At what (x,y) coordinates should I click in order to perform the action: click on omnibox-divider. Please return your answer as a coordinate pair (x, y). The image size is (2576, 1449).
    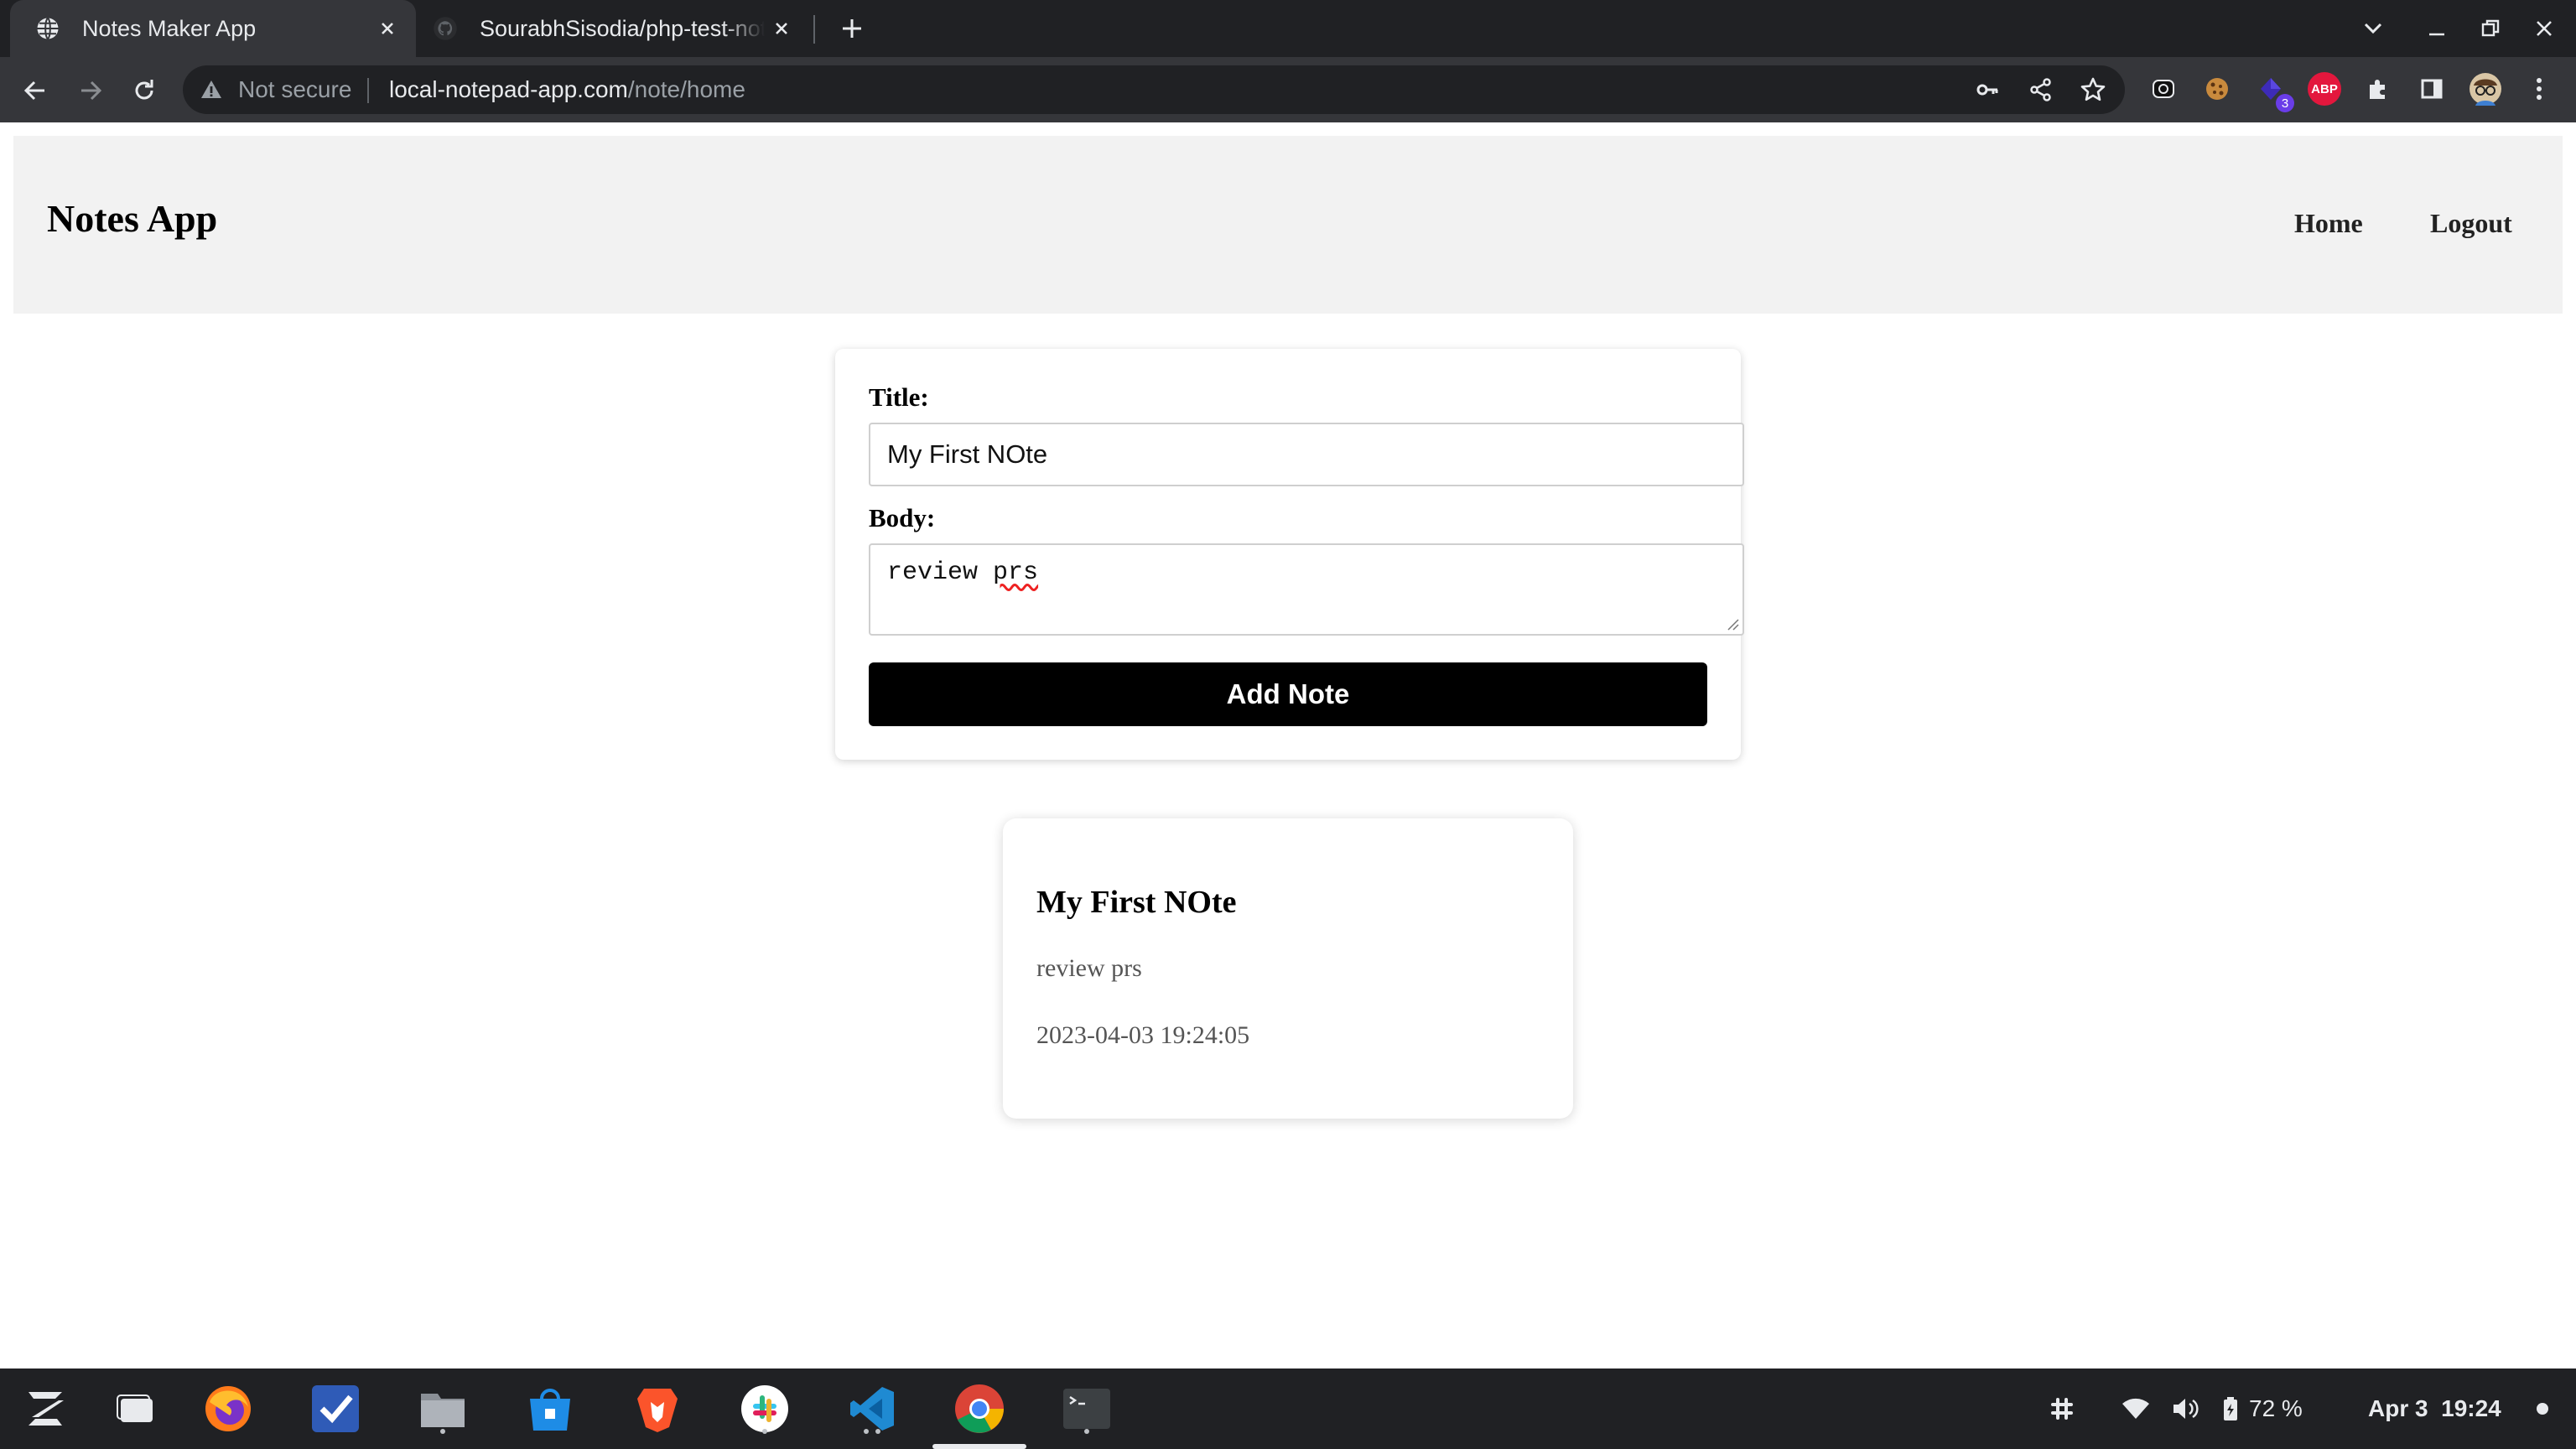
    Looking at the image, I should click on (368, 90).